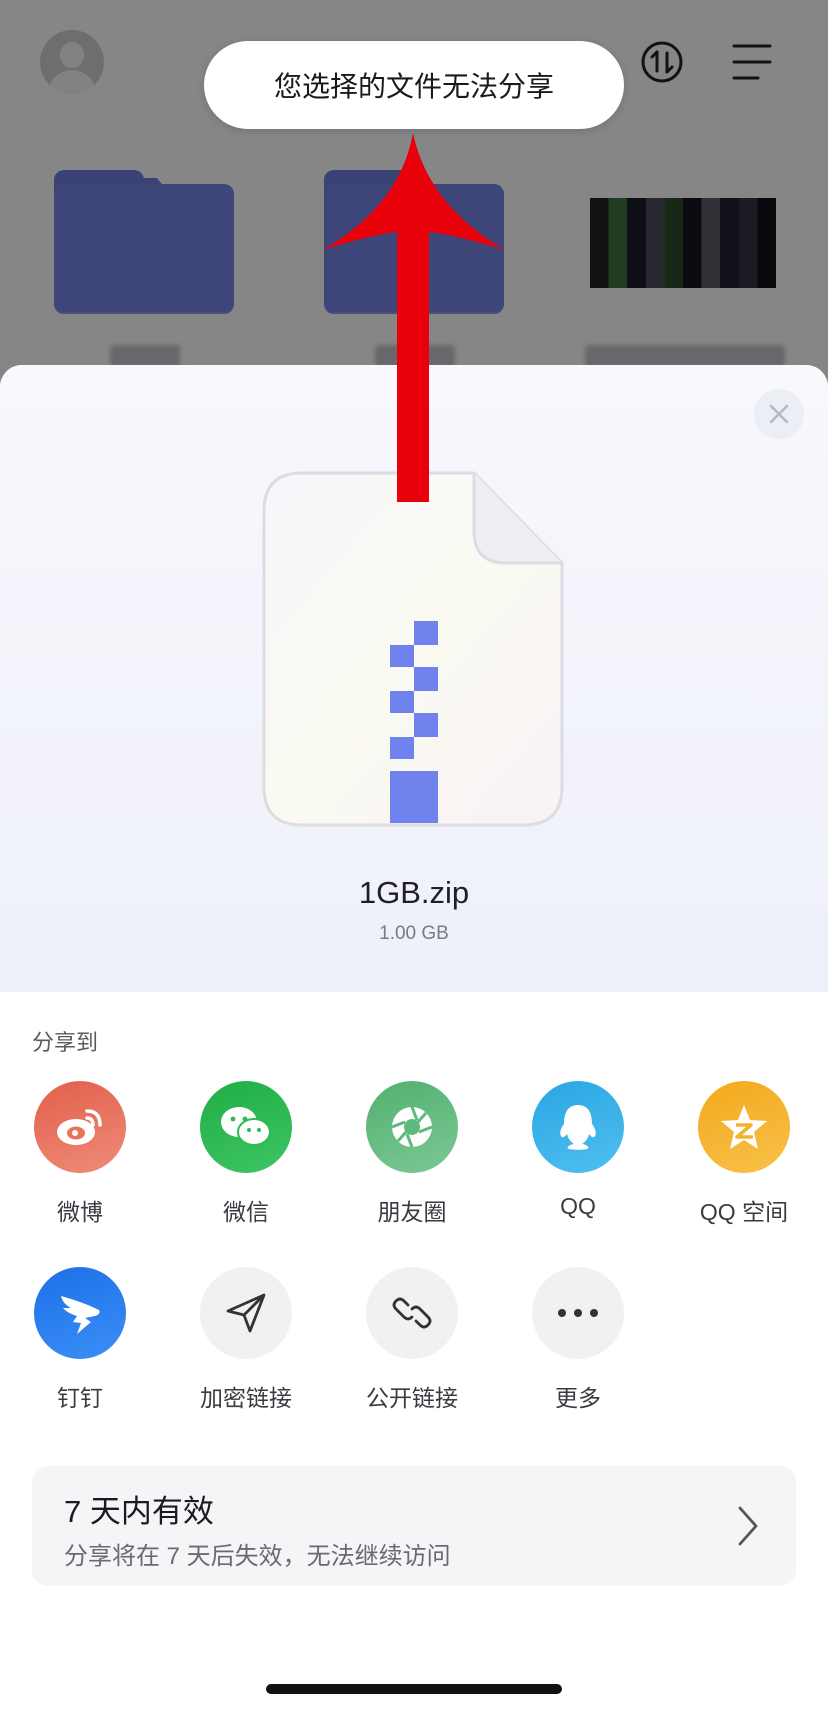 This screenshot has height=1713, width=828. What do you see at coordinates (744, 1127) in the screenshot?
I see `qzone-icon` at bounding box center [744, 1127].